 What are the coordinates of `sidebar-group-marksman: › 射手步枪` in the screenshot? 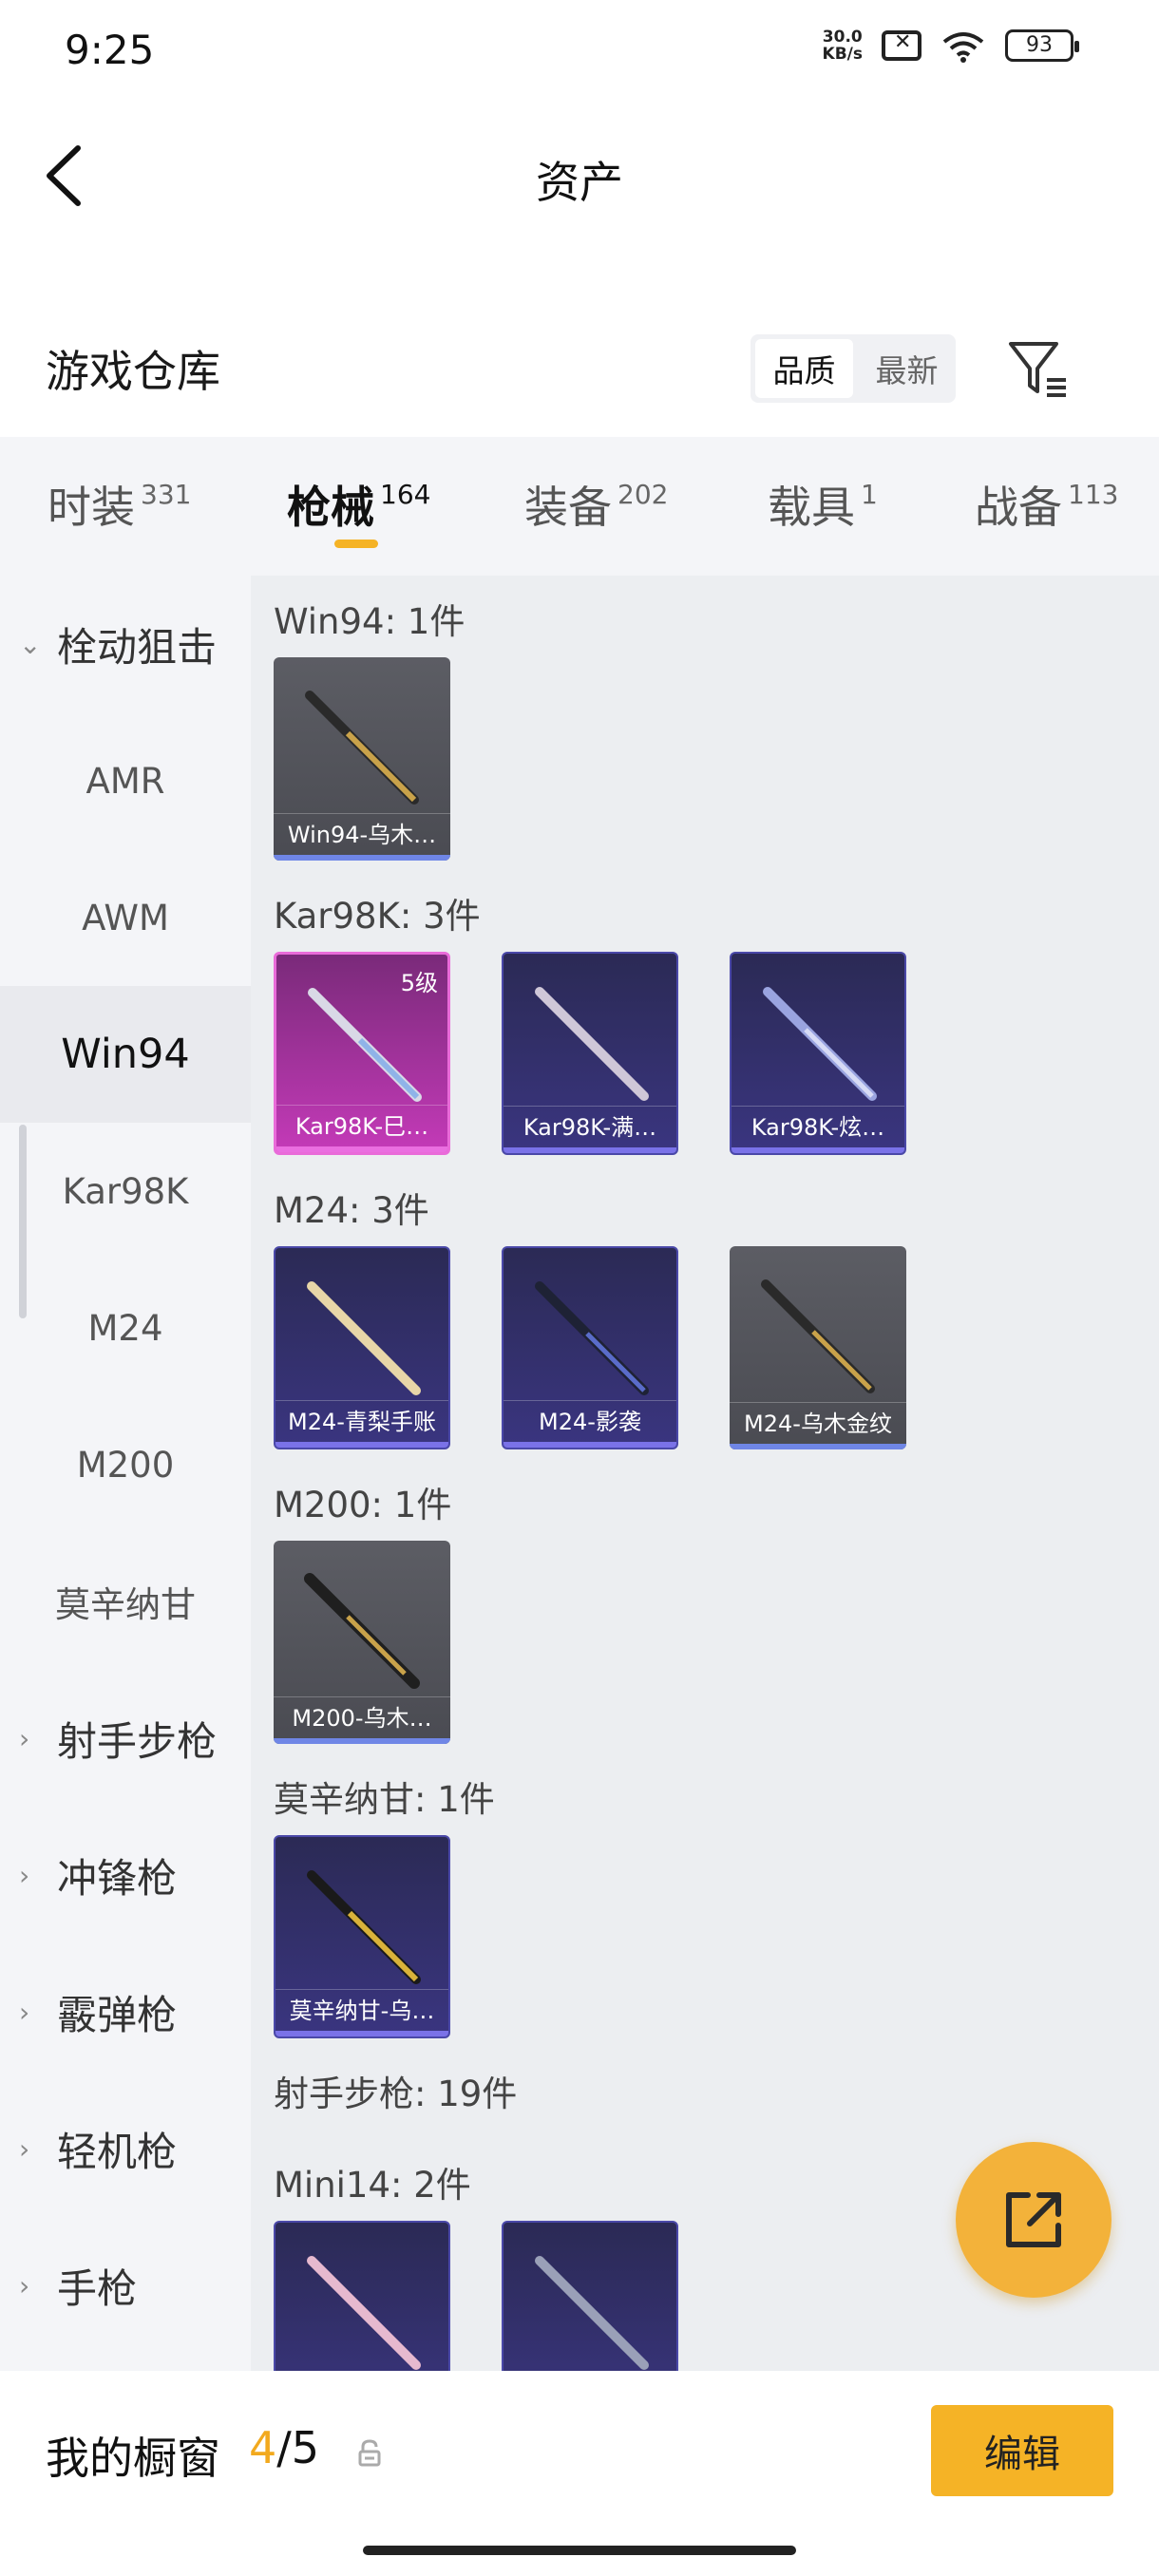 It's located at (125, 1738).